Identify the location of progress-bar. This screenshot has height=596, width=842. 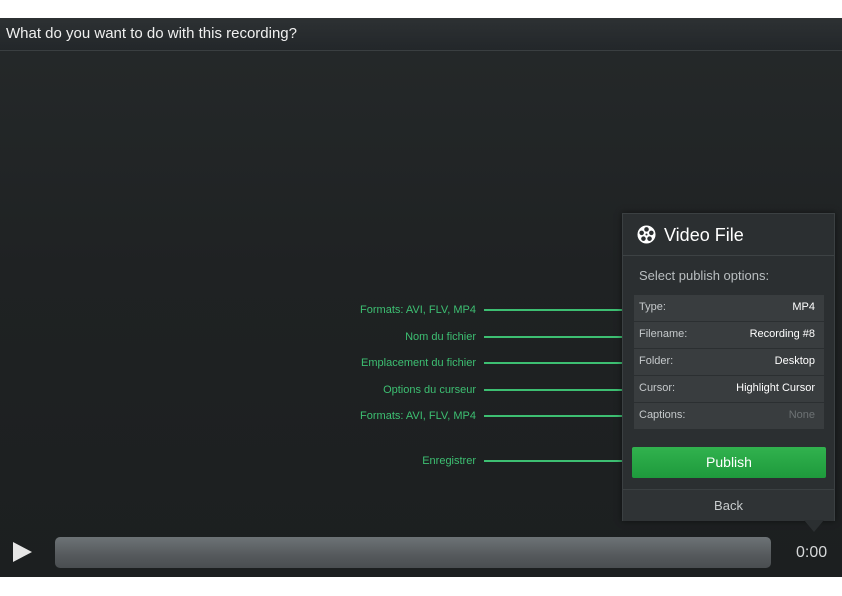
(413, 552).